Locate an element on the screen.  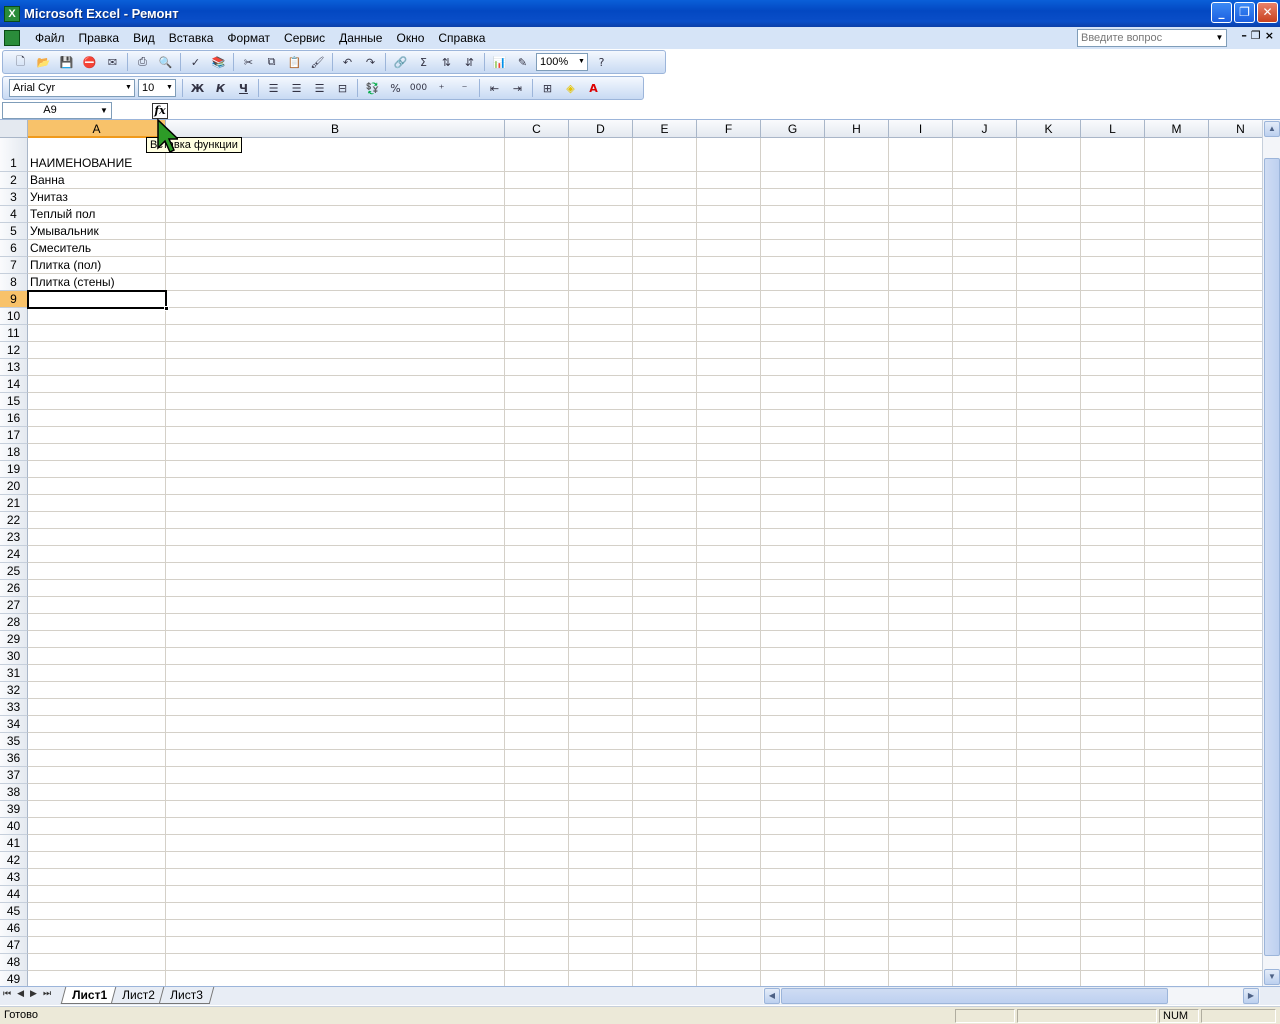
column-header-e: E is located at coordinates (665, 129).